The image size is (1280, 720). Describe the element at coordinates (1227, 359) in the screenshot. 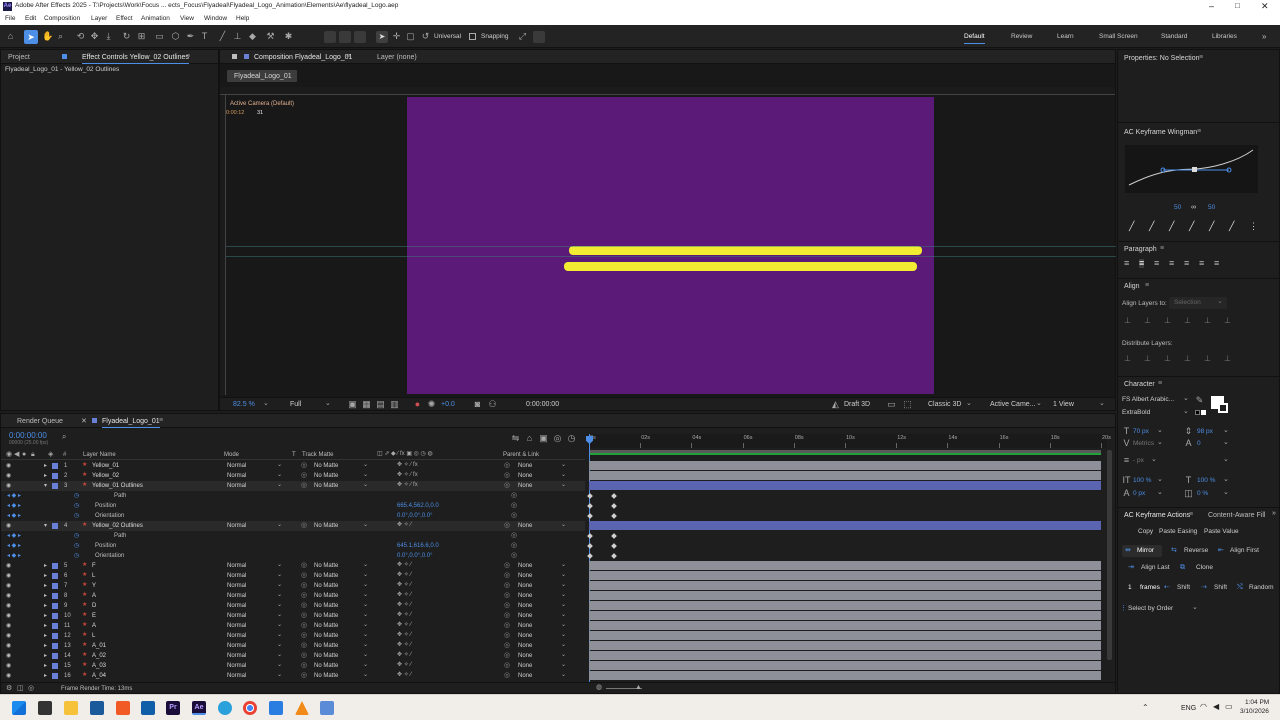

I see `distribute-layer-icon-6: ⊥` at that location.